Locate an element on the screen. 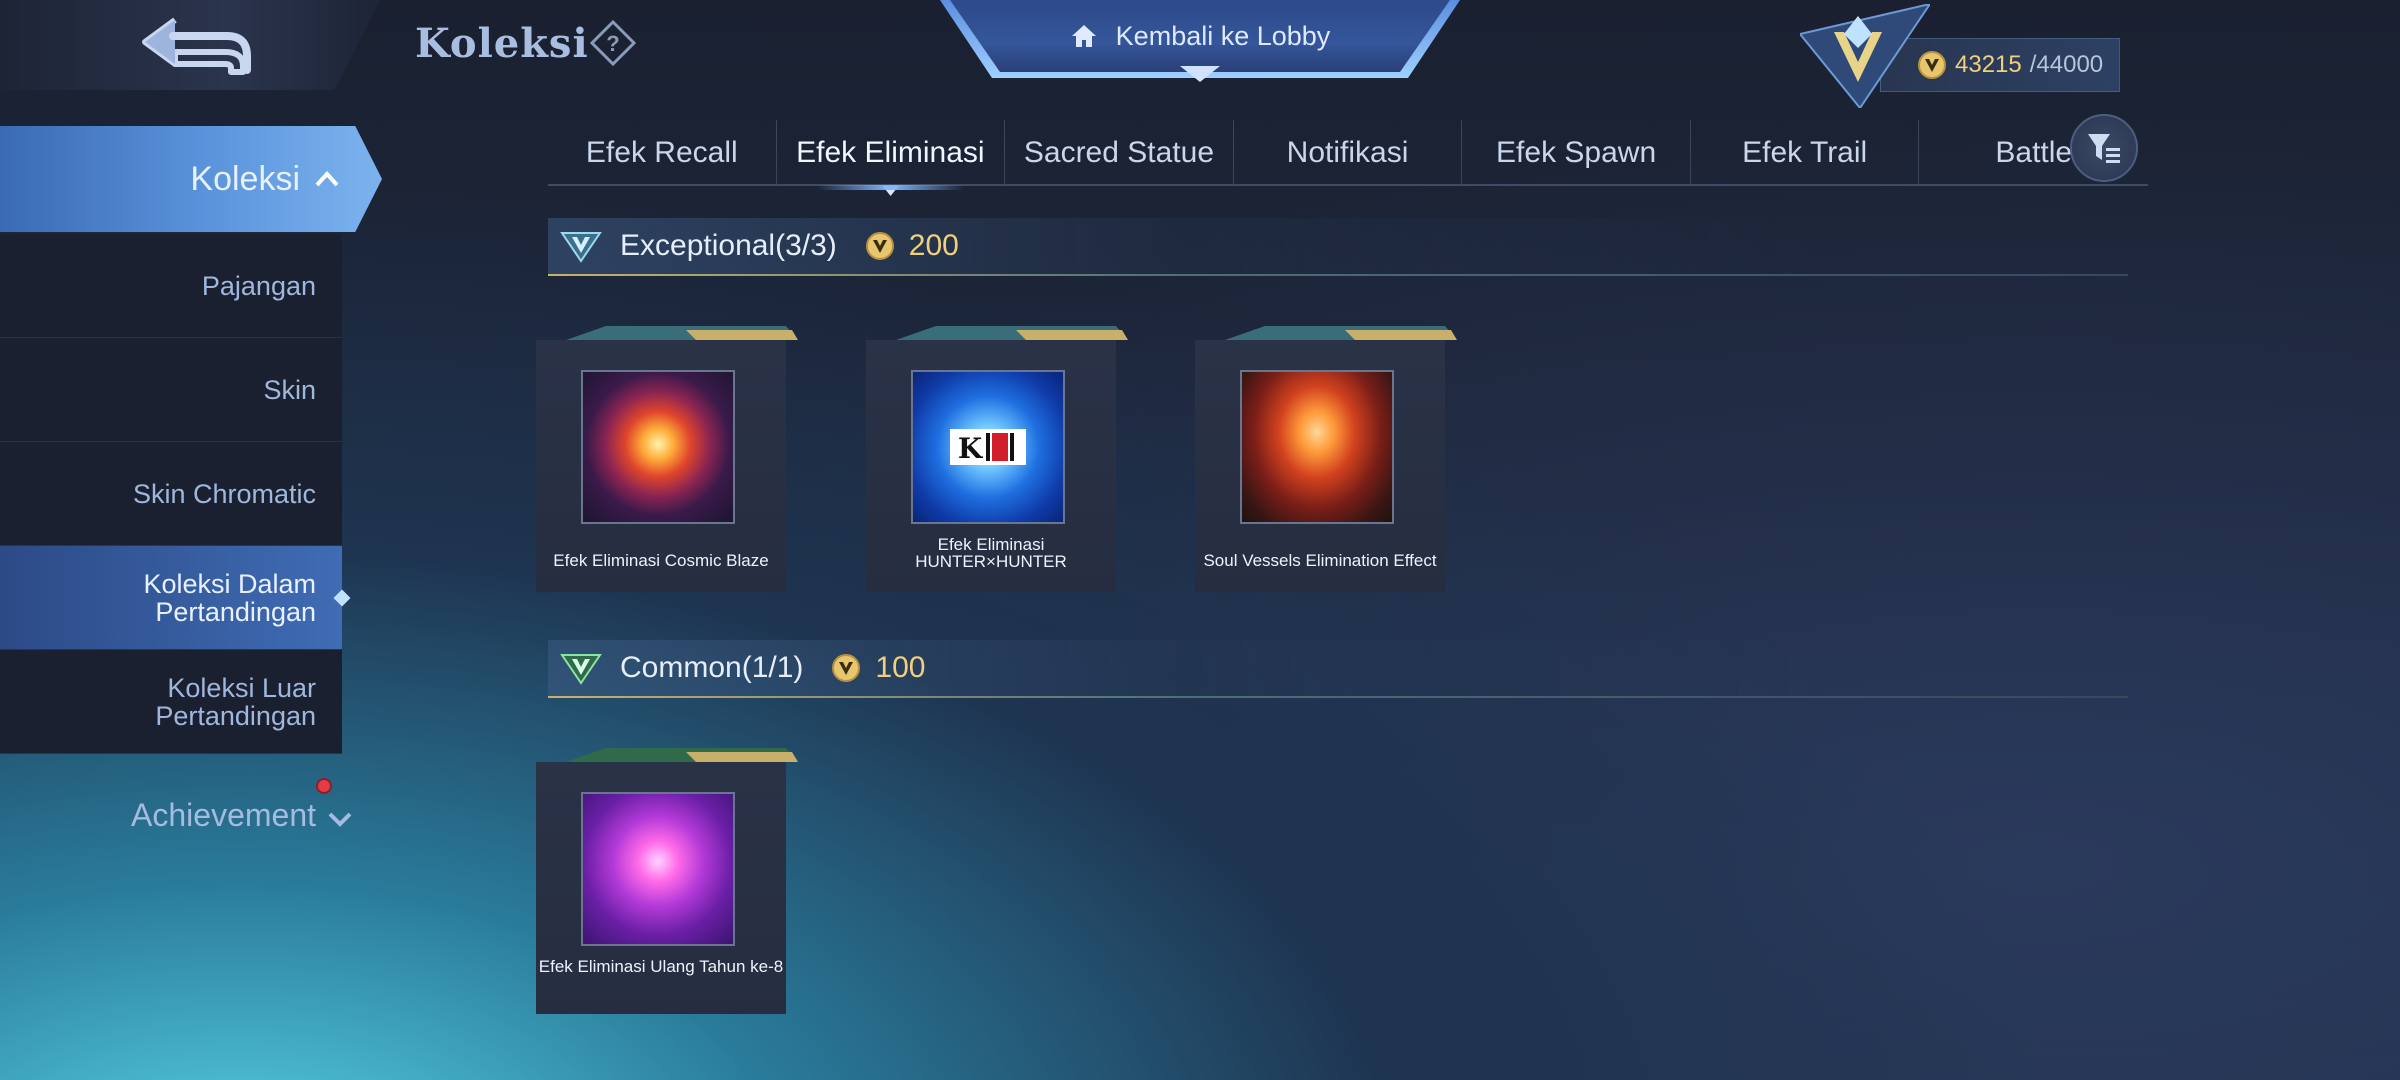 This screenshot has width=2400, height=1080. soul-vessels-effect-icon is located at coordinates (1317, 447).